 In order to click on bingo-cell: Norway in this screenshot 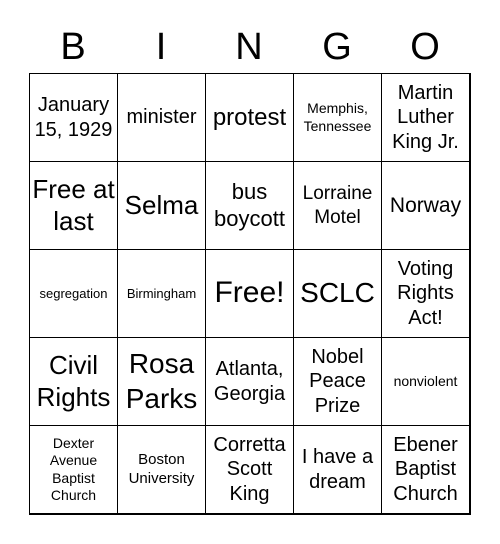, I will do `click(425, 205)`.